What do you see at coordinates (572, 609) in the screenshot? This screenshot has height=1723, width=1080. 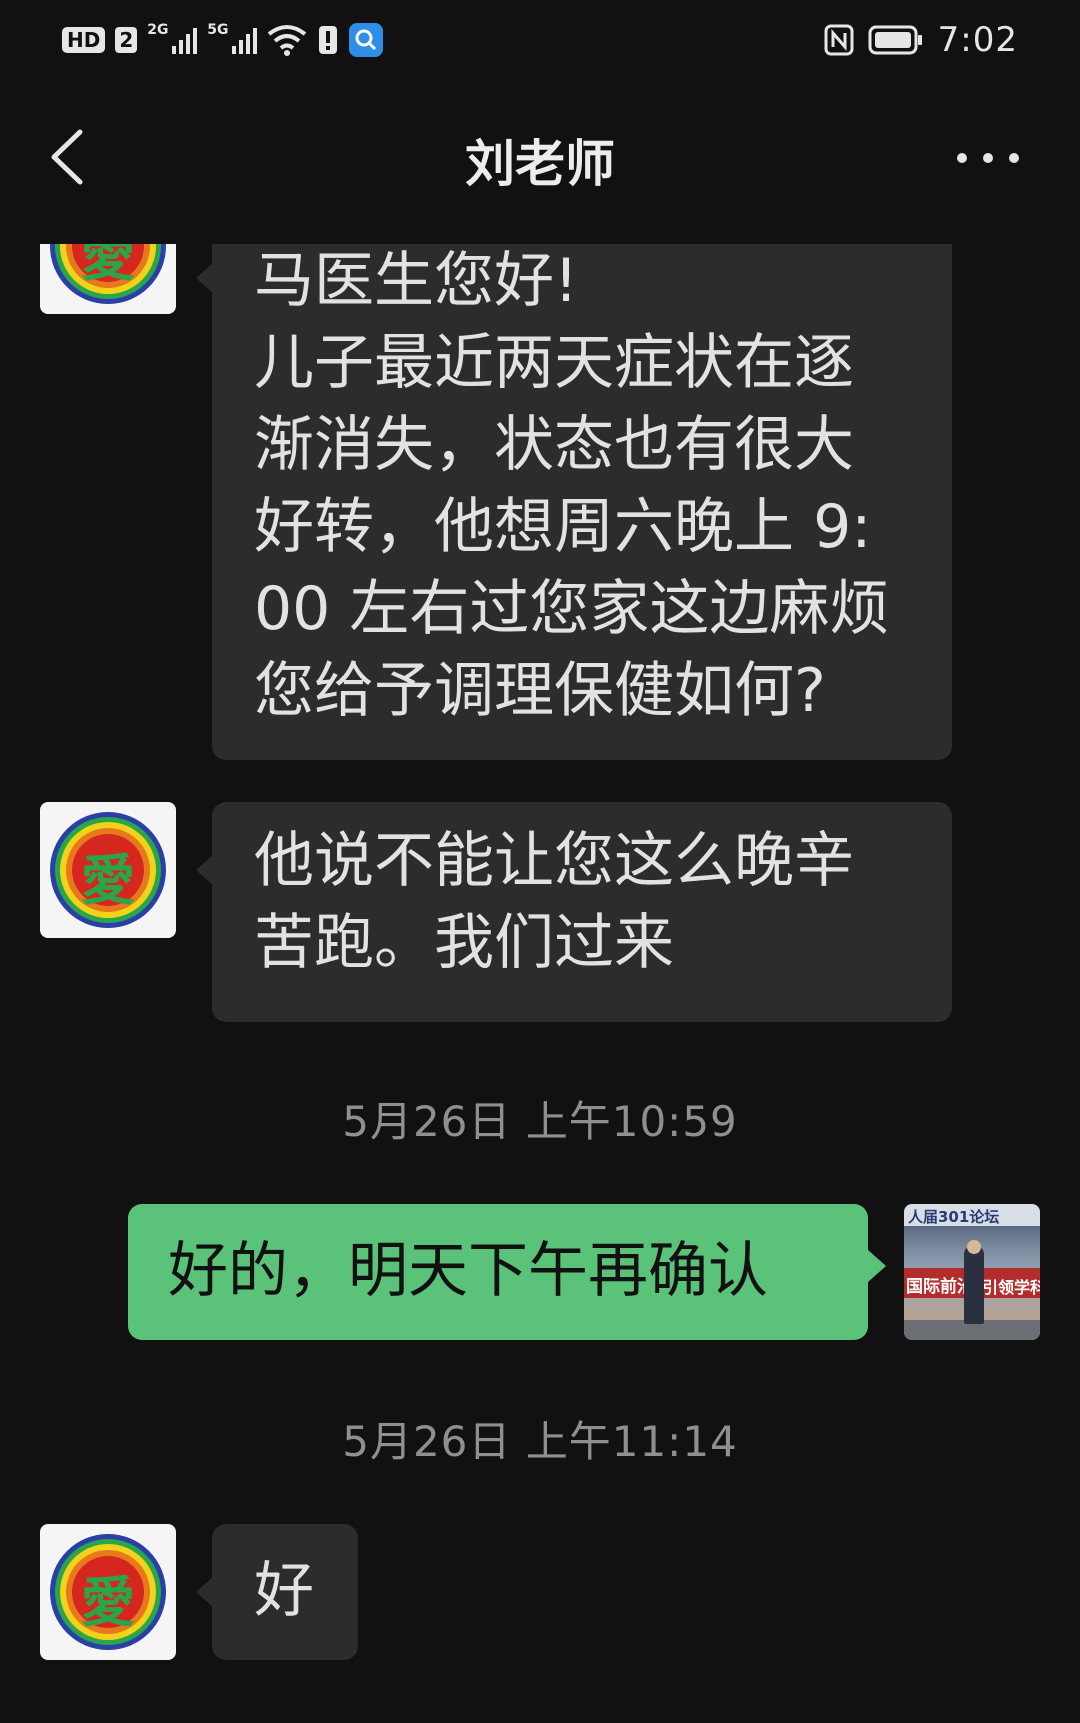 I see `message-line: 00 左右过您家这边麻烦` at bounding box center [572, 609].